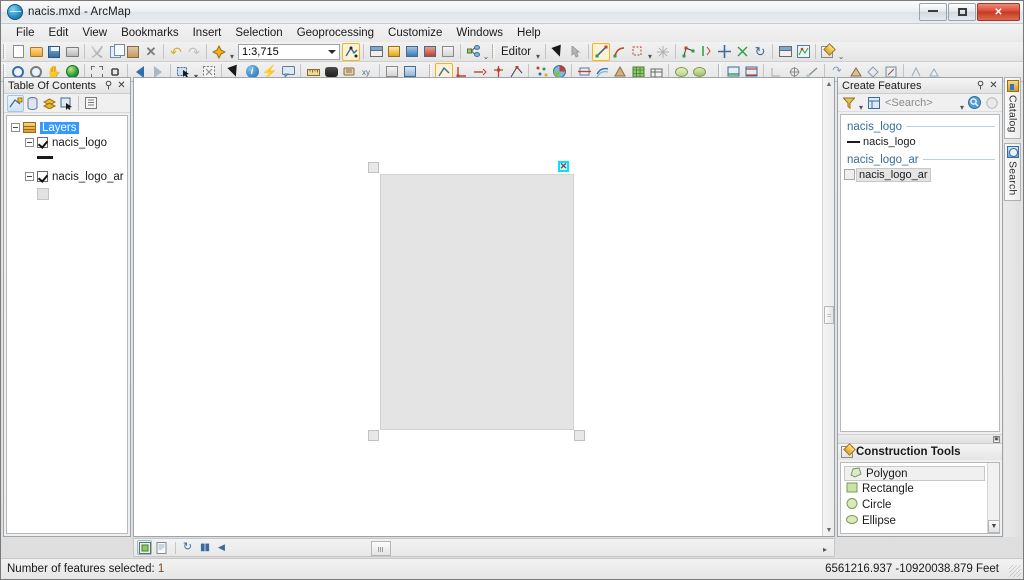  What do you see at coordinates (430, 52) in the screenshot?
I see `arctoolbox-button` at bounding box center [430, 52].